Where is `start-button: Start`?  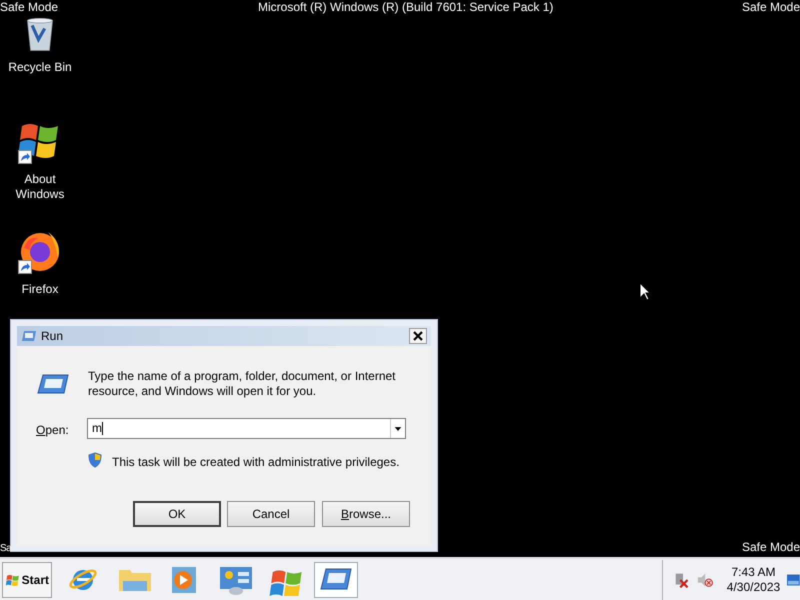
start-button: Start is located at coordinates (27, 580).